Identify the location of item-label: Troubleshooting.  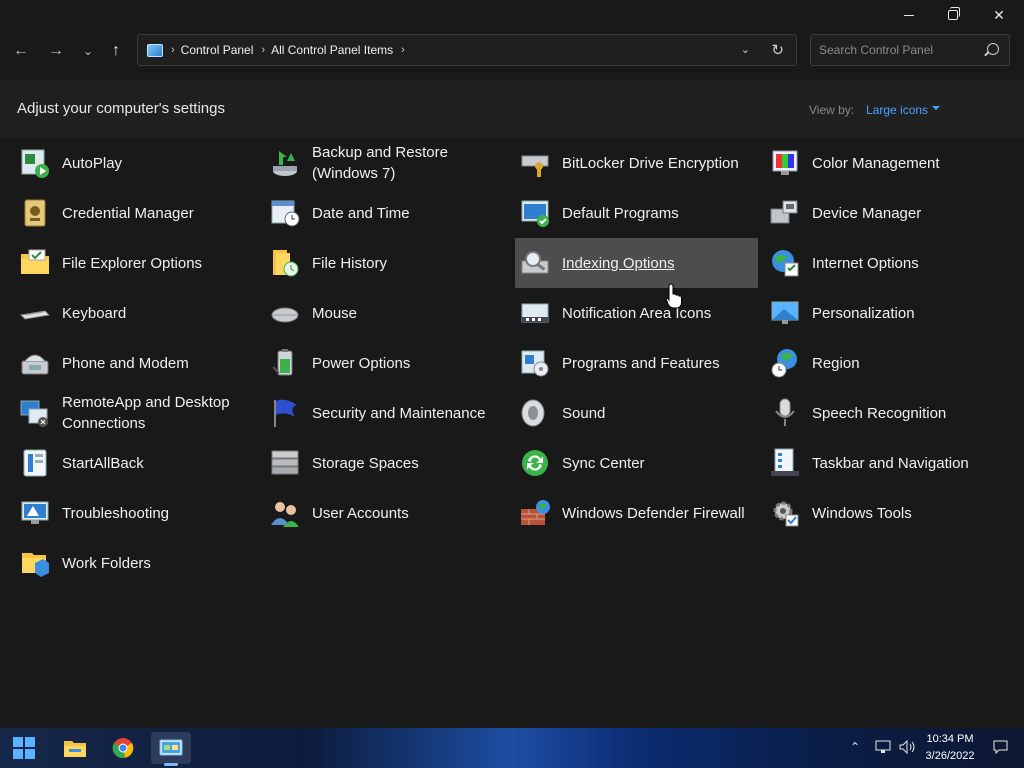
(116, 513).